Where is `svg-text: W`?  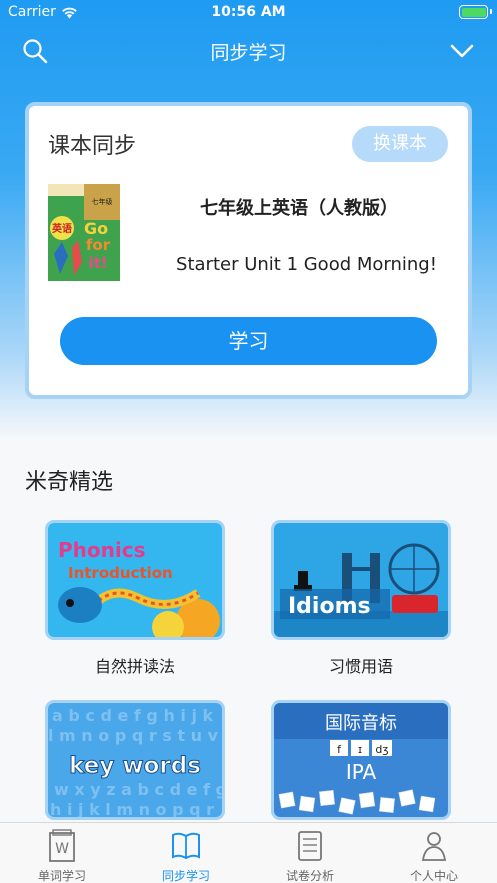
svg-text: W is located at coordinates (62, 849).